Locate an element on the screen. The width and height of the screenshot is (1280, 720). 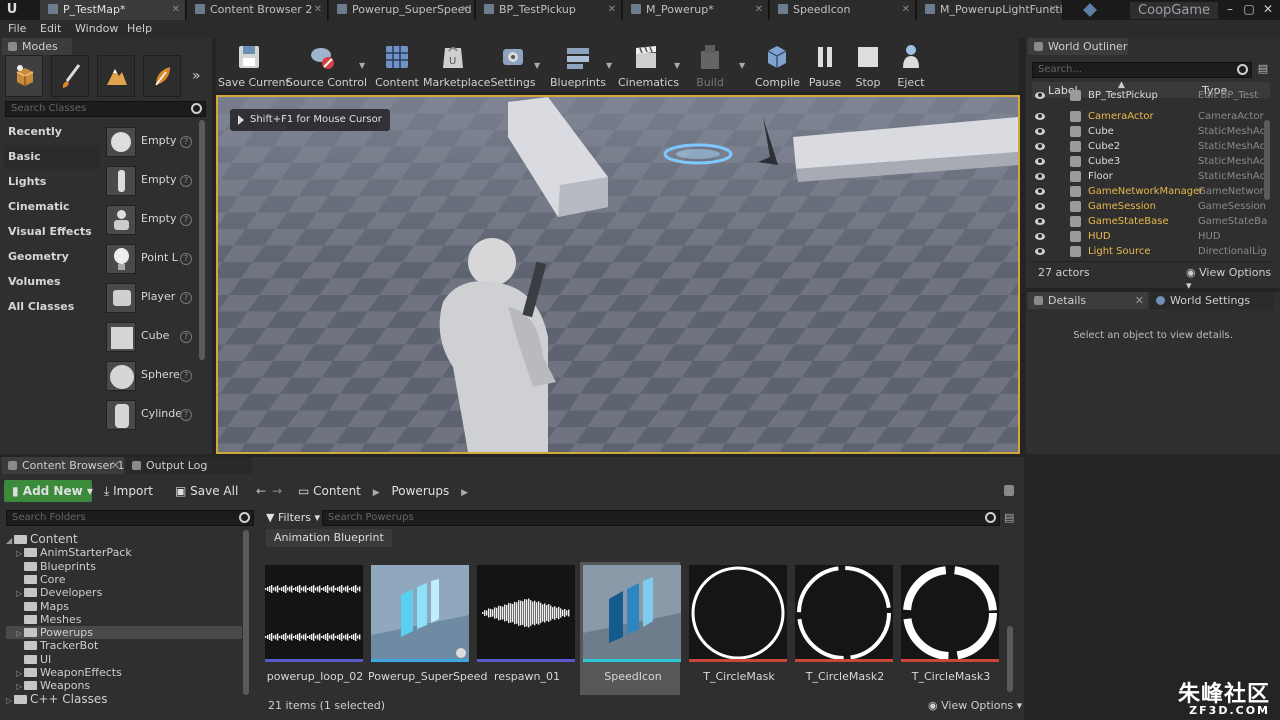
folder-tree-item: TrackerBot is located at coordinates (124, 645).